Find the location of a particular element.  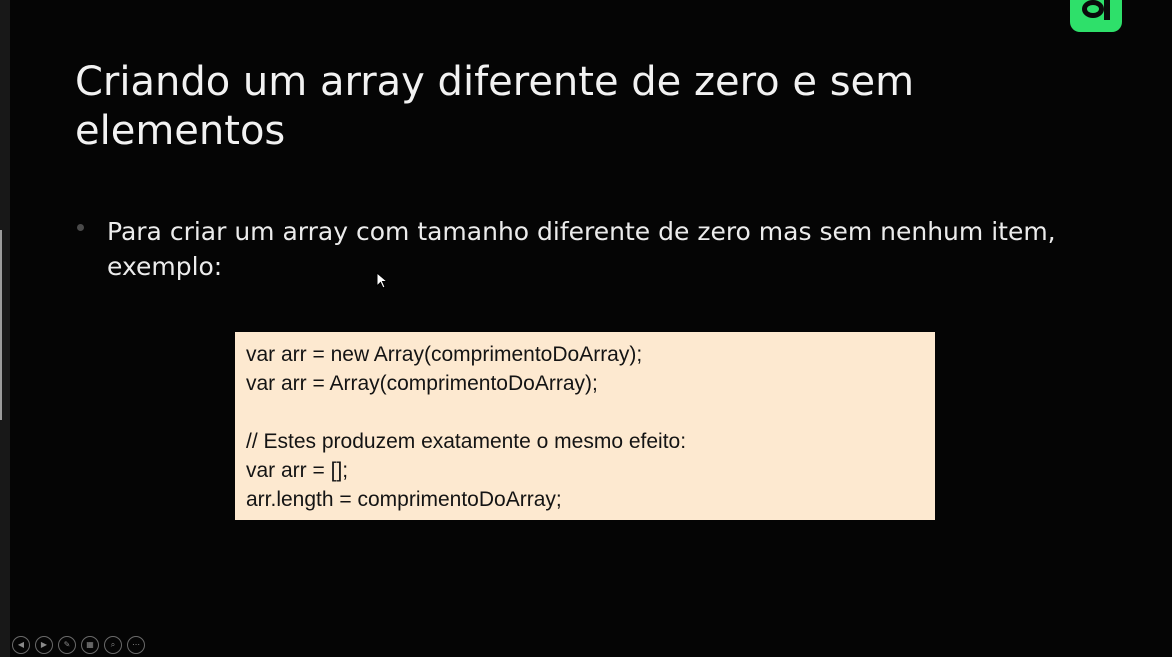

pen-icon: ✎ is located at coordinates (67, 645).